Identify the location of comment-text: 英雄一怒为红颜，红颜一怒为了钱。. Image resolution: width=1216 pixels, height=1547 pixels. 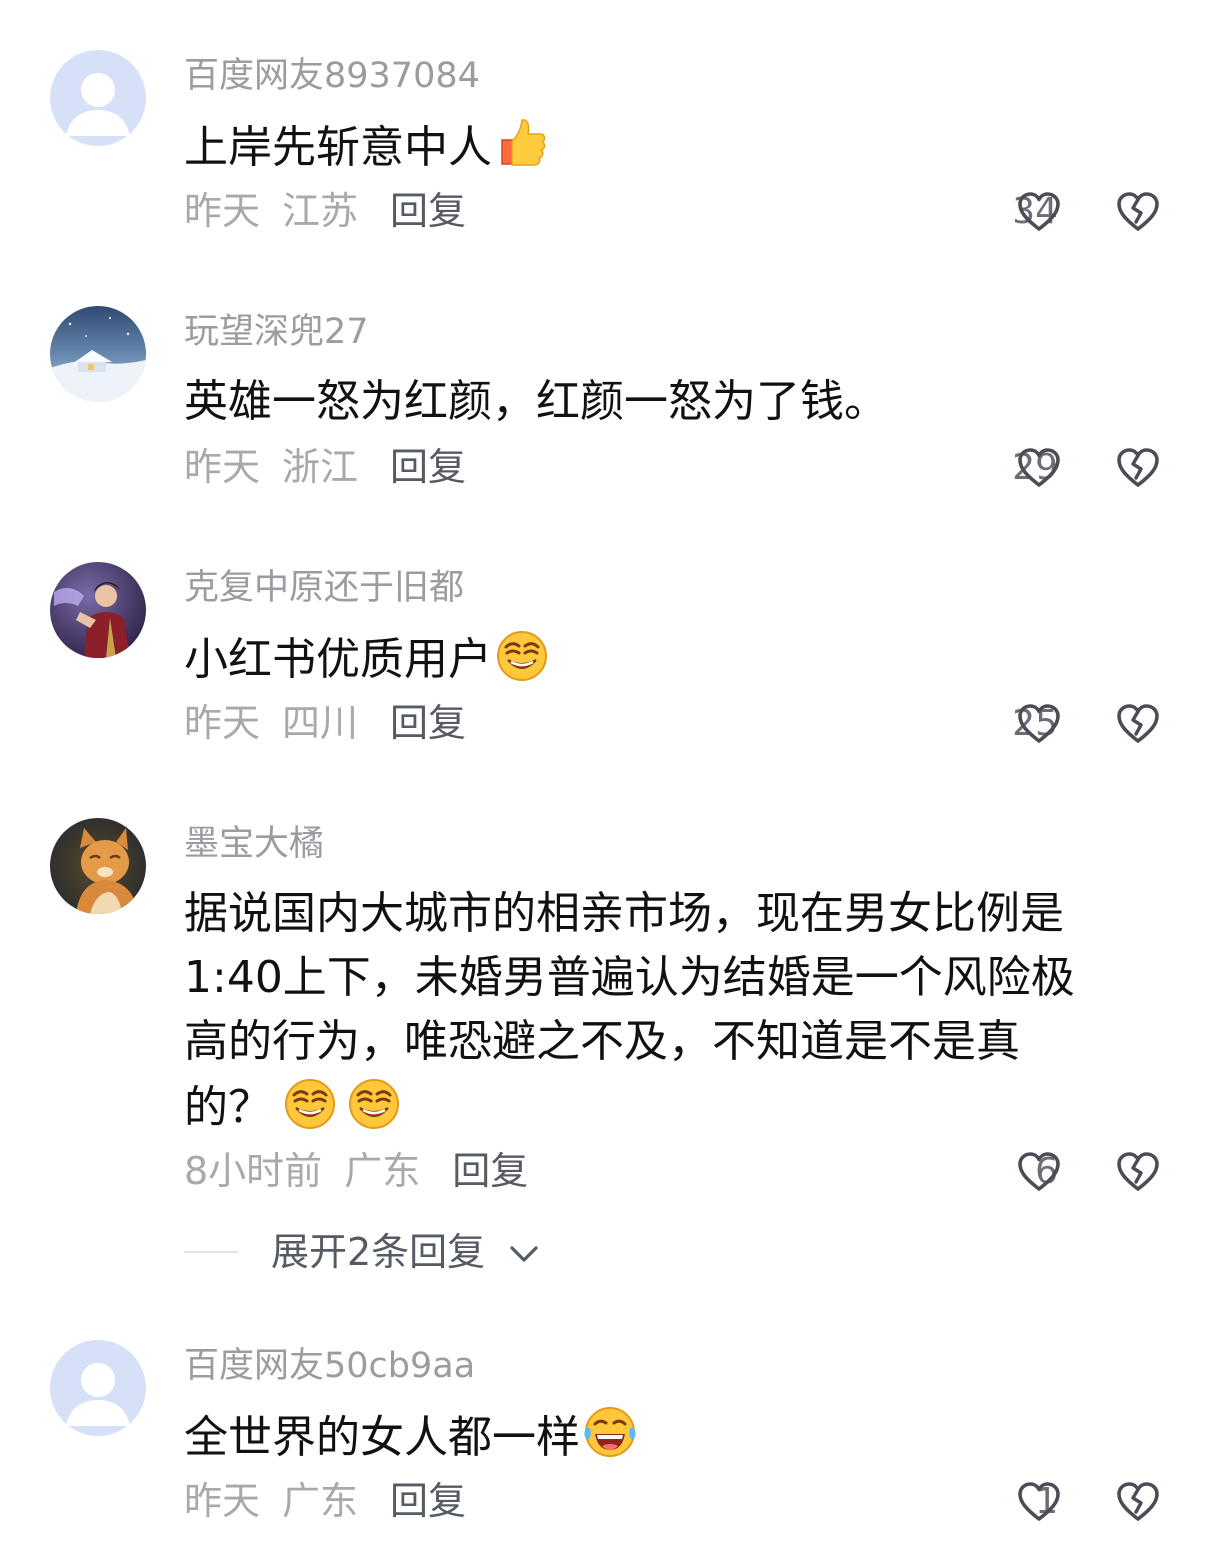
(679, 402).